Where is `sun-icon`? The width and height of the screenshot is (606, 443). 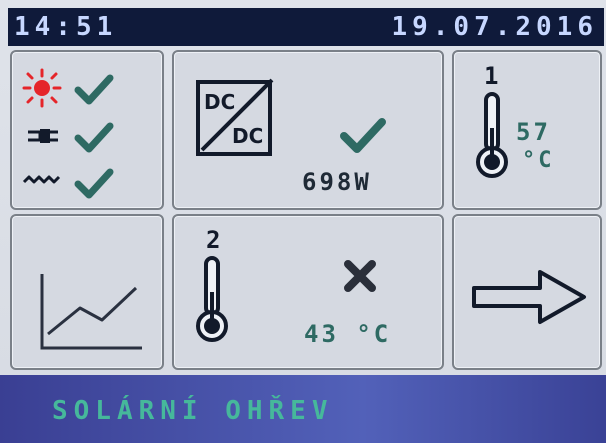
sun-icon is located at coordinates (42, 90).